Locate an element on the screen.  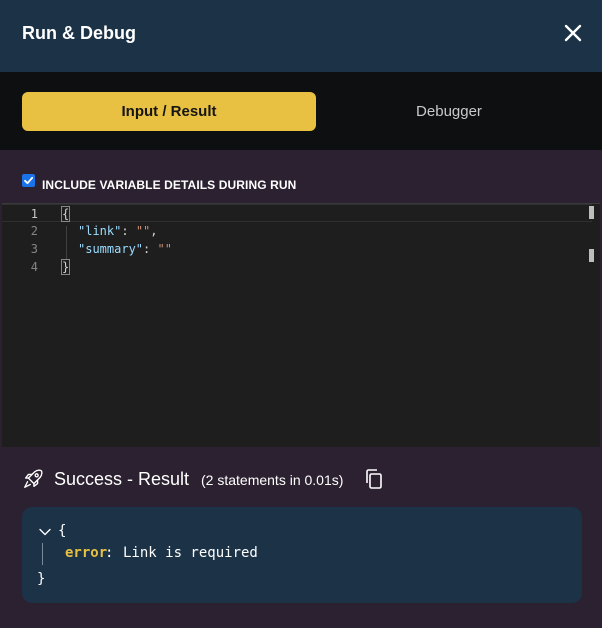
result-open-brace: { is located at coordinates (62, 531).